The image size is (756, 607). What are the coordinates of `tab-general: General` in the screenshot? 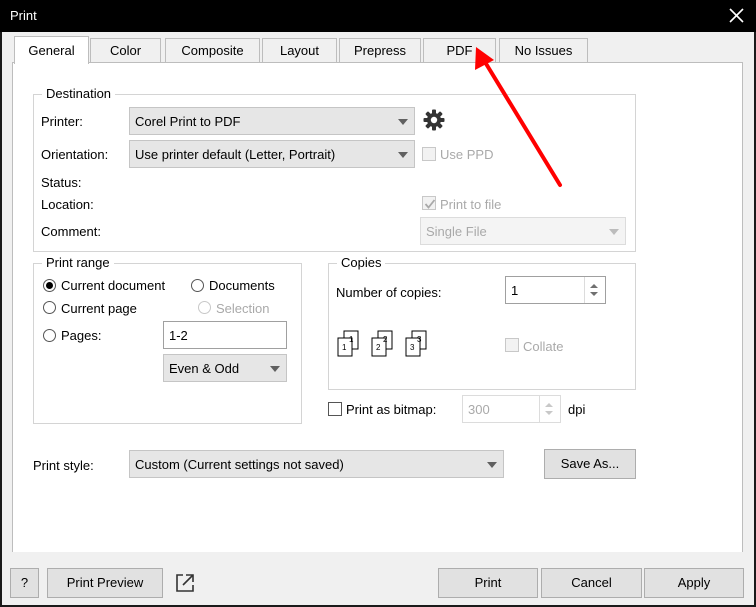 It's located at (51, 50).